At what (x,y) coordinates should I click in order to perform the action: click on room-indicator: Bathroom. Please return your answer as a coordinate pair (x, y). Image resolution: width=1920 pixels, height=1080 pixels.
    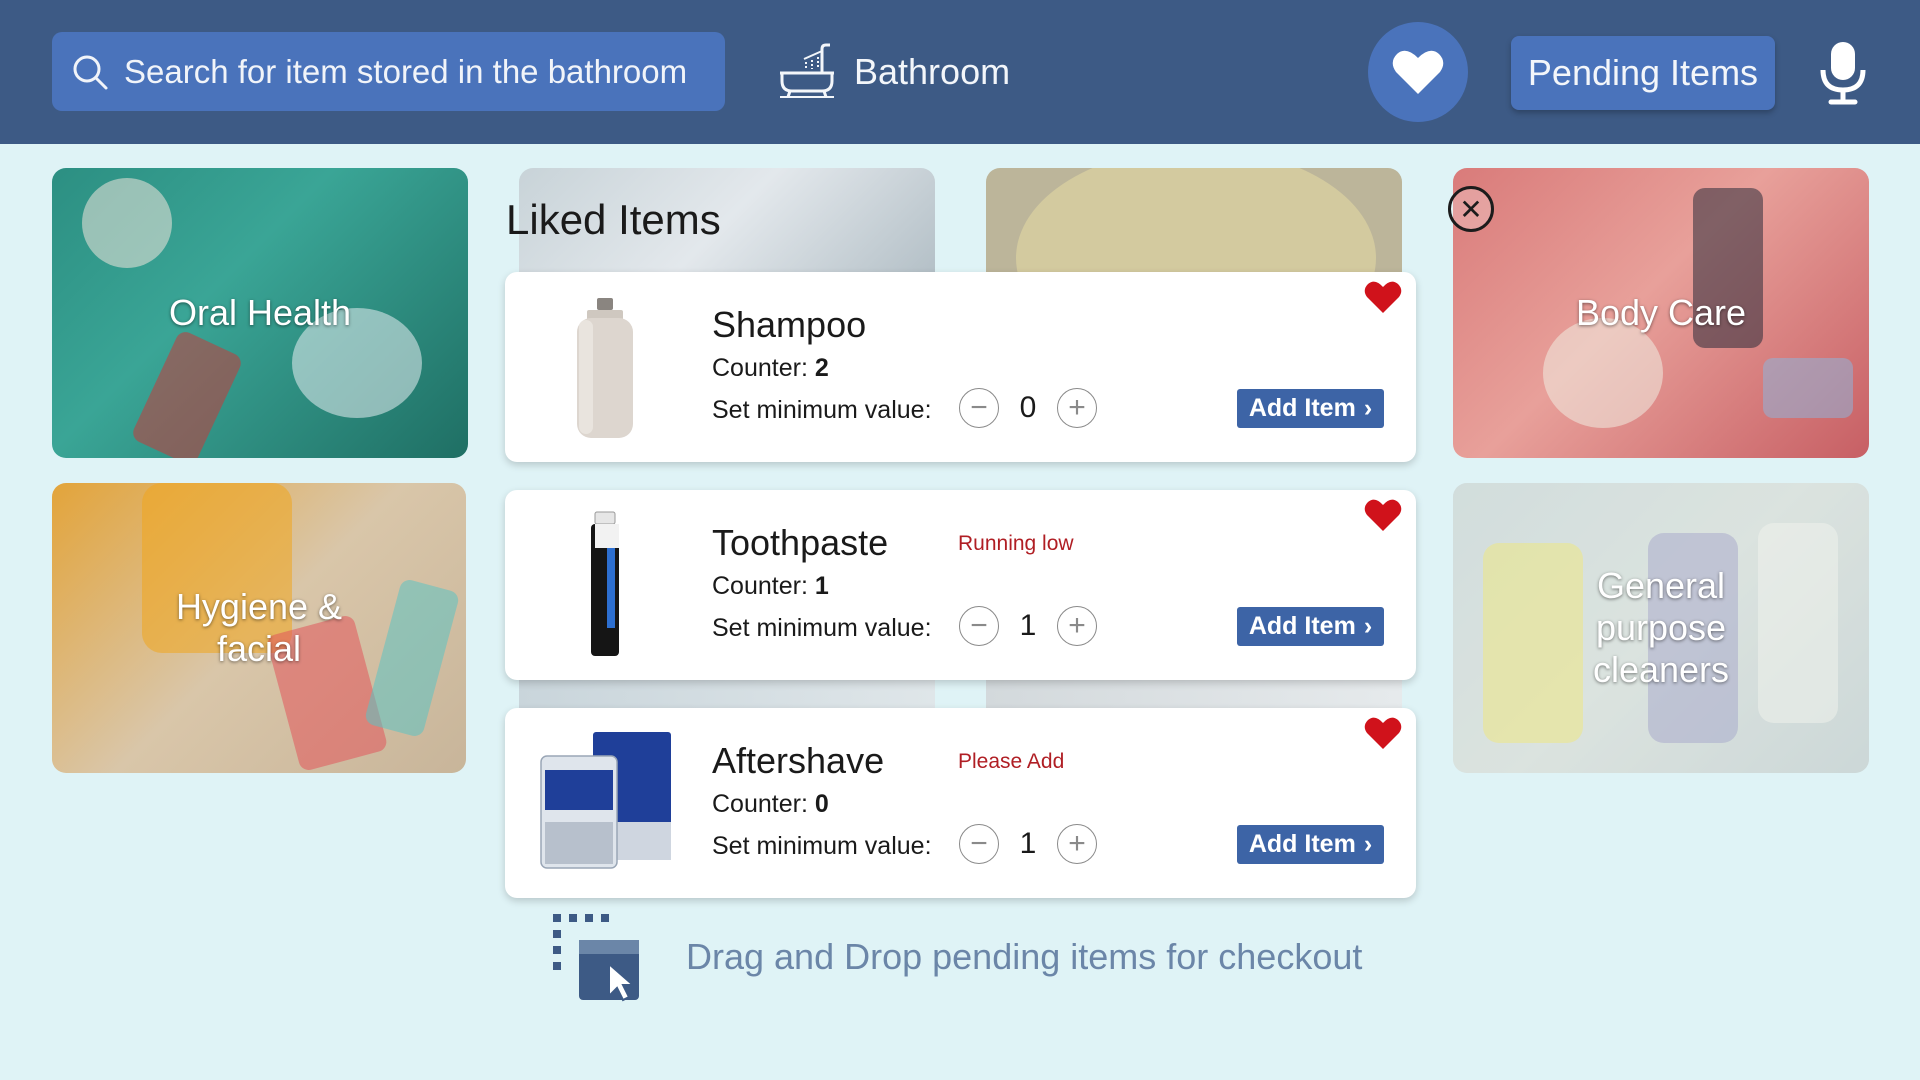
    Looking at the image, I should click on (893, 72).